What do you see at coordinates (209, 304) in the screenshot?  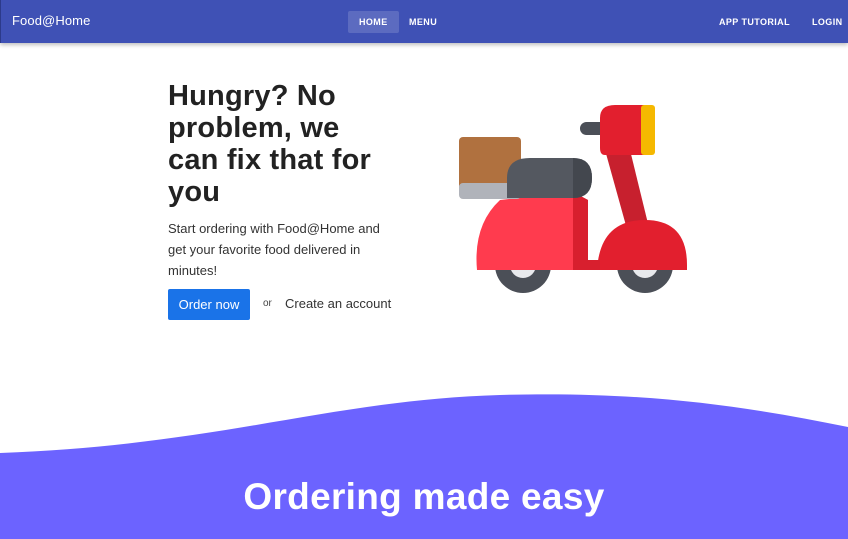 I see `order-now-button: Order now` at bounding box center [209, 304].